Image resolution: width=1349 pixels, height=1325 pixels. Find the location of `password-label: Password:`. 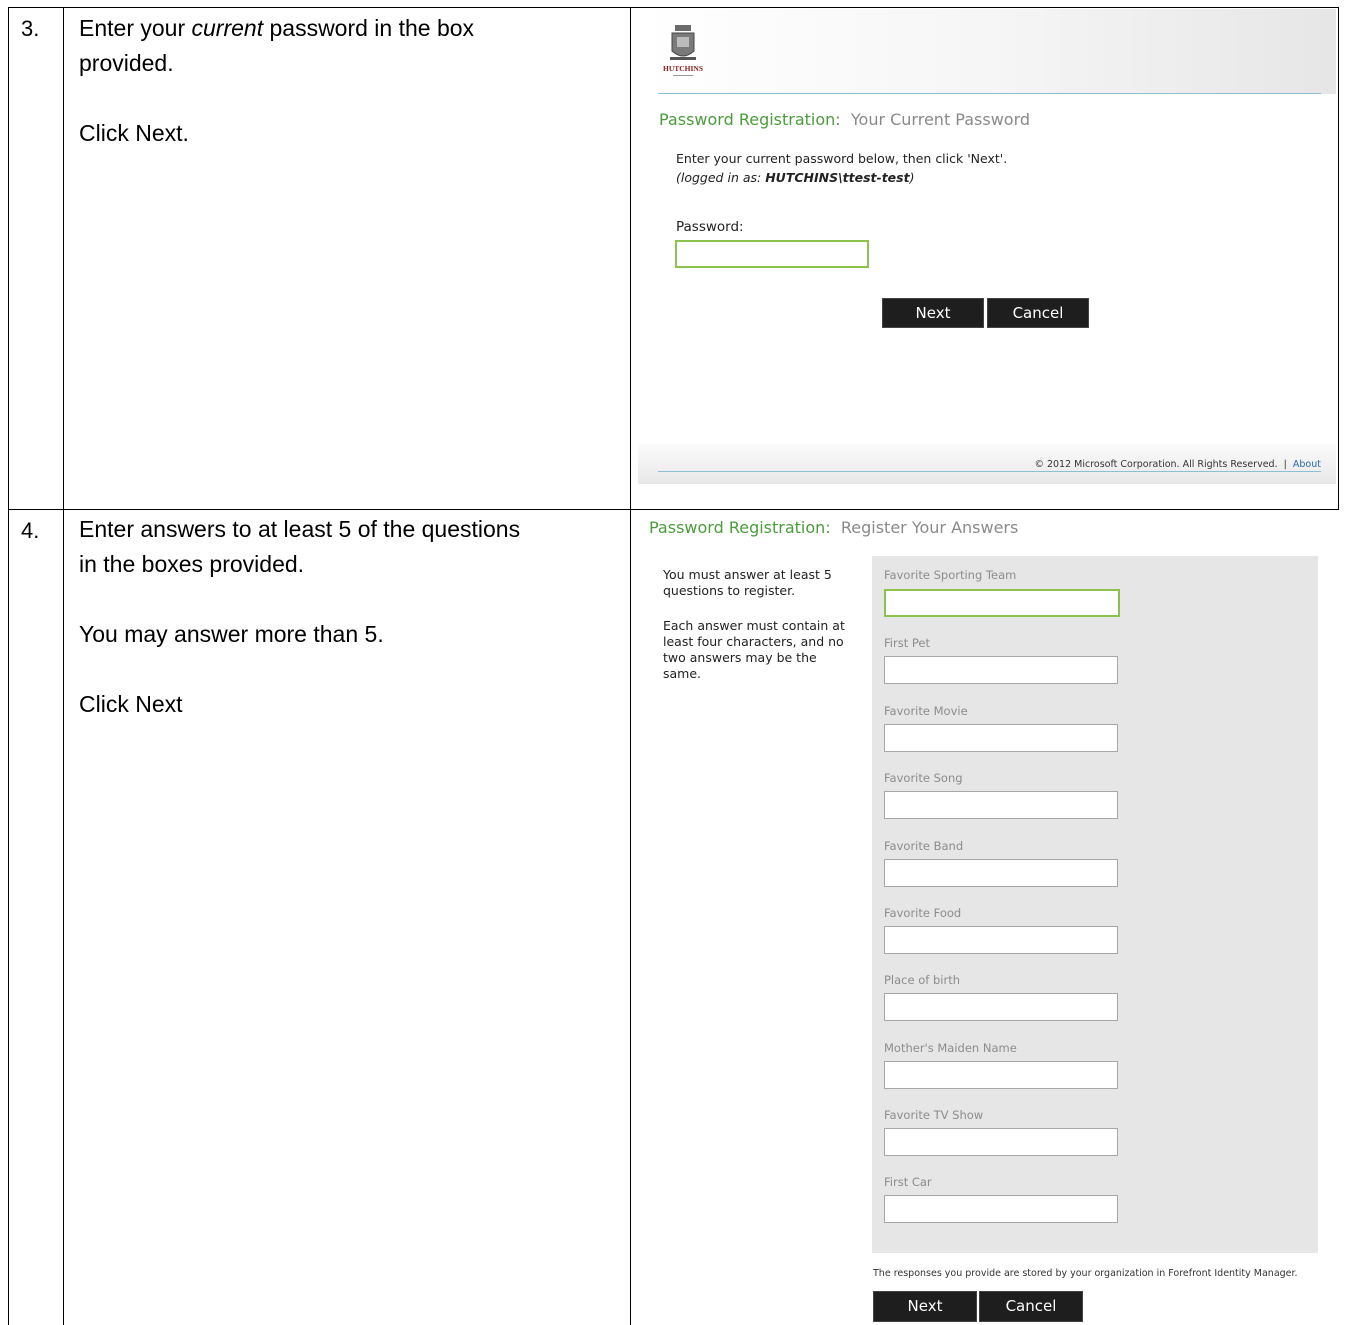

password-label: Password: is located at coordinates (710, 227).